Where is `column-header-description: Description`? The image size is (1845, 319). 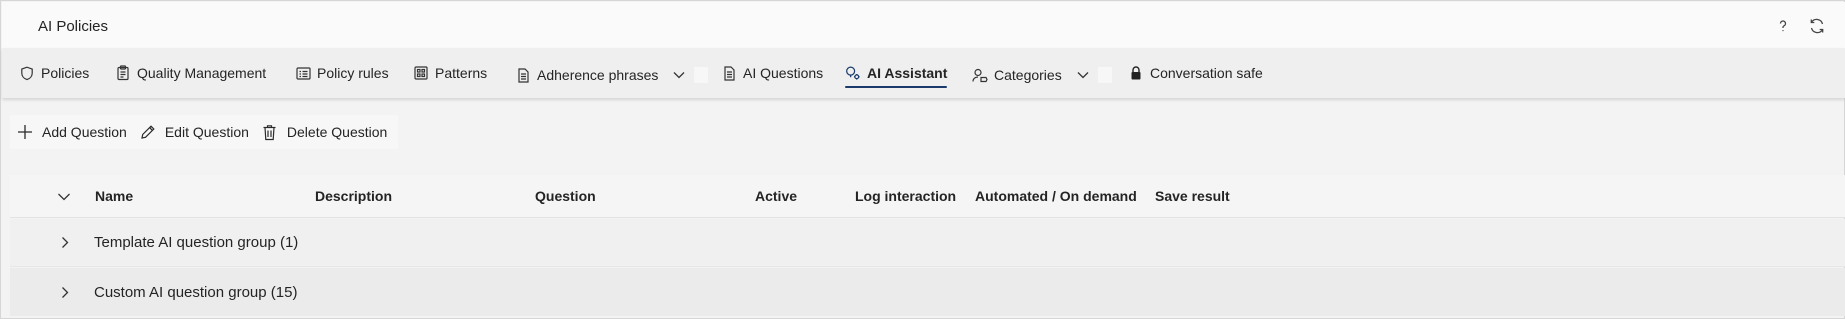 column-header-description: Description is located at coordinates (353, 196).